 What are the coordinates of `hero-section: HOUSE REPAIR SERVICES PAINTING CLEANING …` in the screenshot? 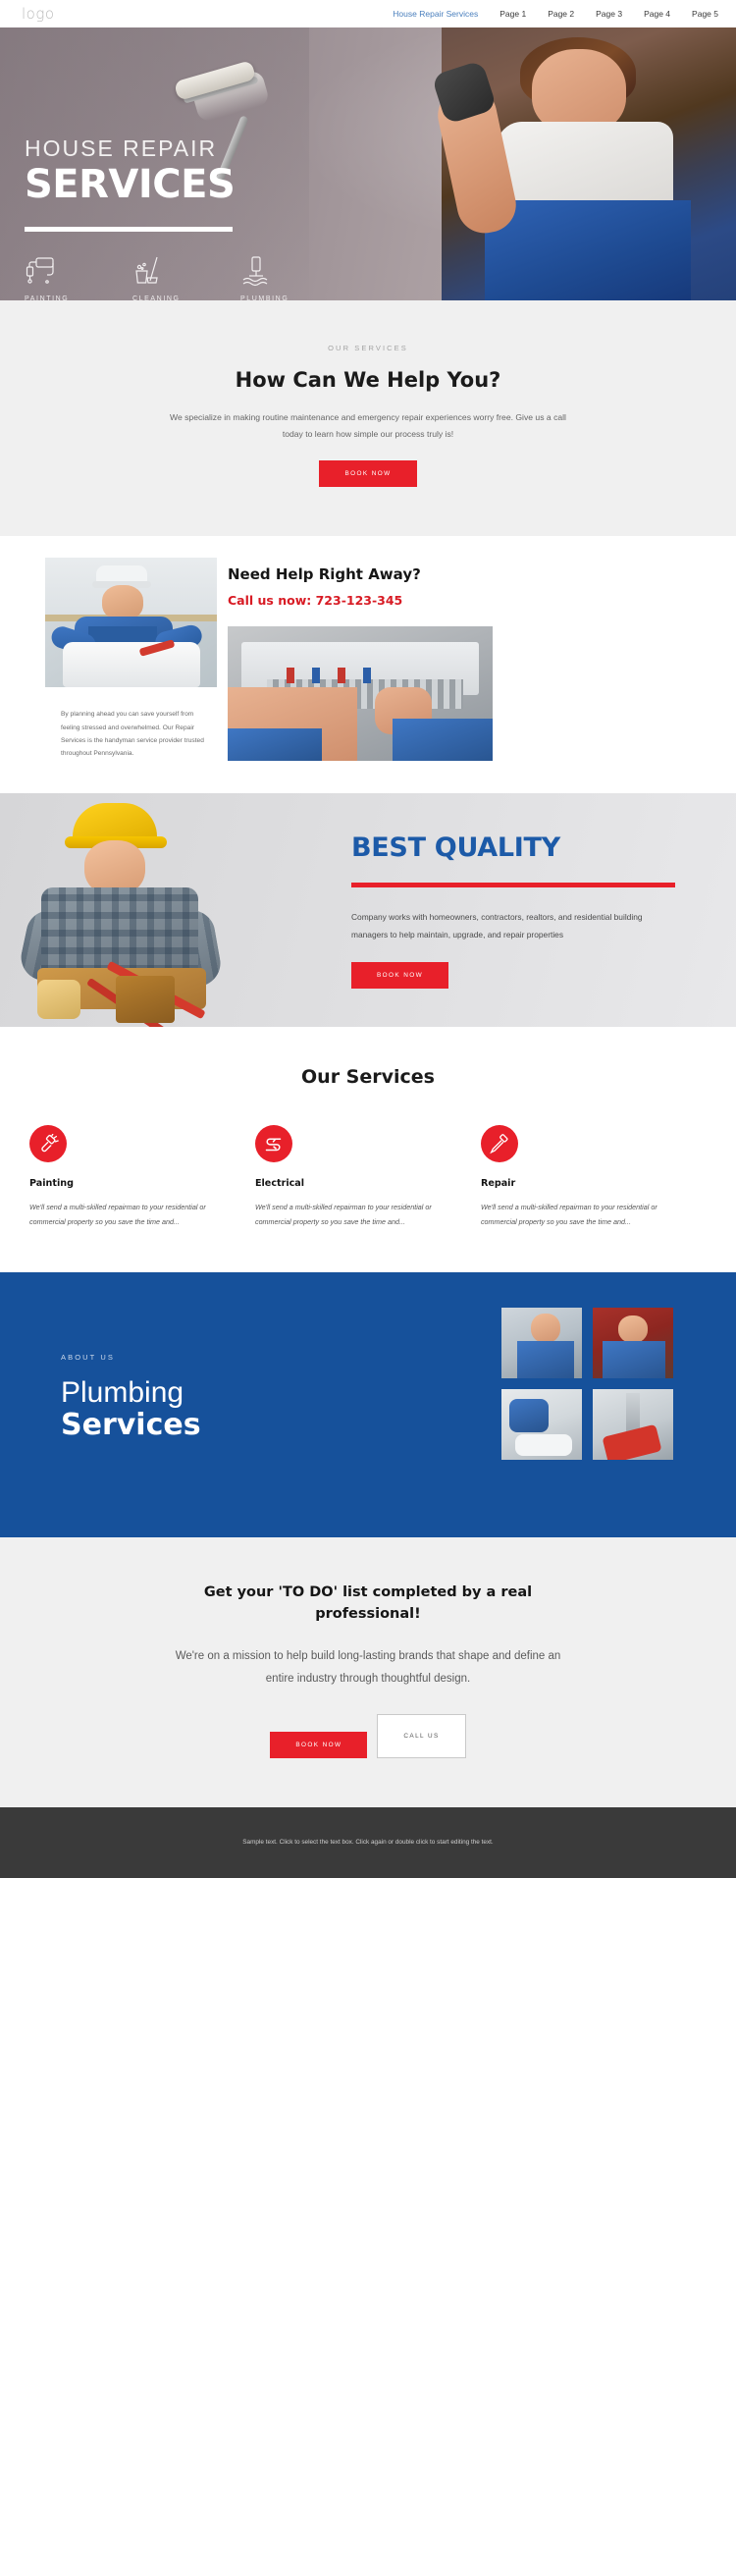 It's located at (368, 163).